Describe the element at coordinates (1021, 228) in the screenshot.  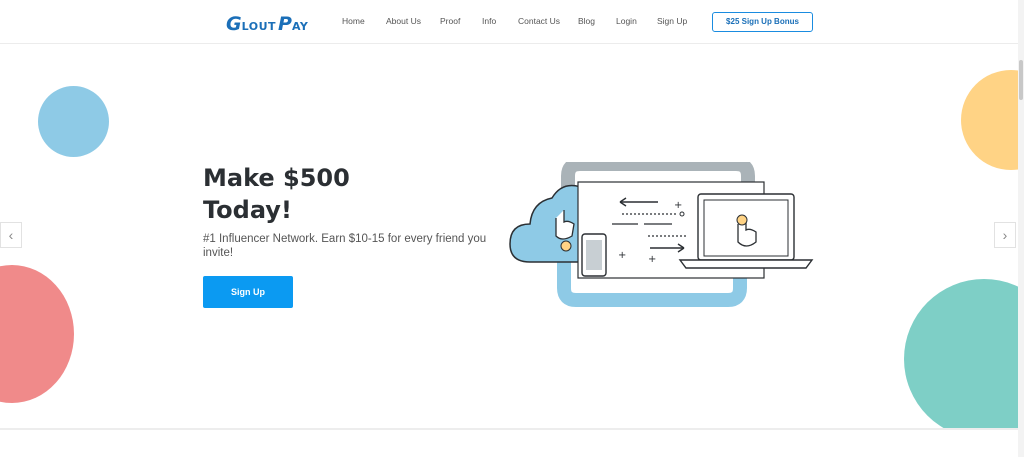
I see `page-scrollbar` at that location.